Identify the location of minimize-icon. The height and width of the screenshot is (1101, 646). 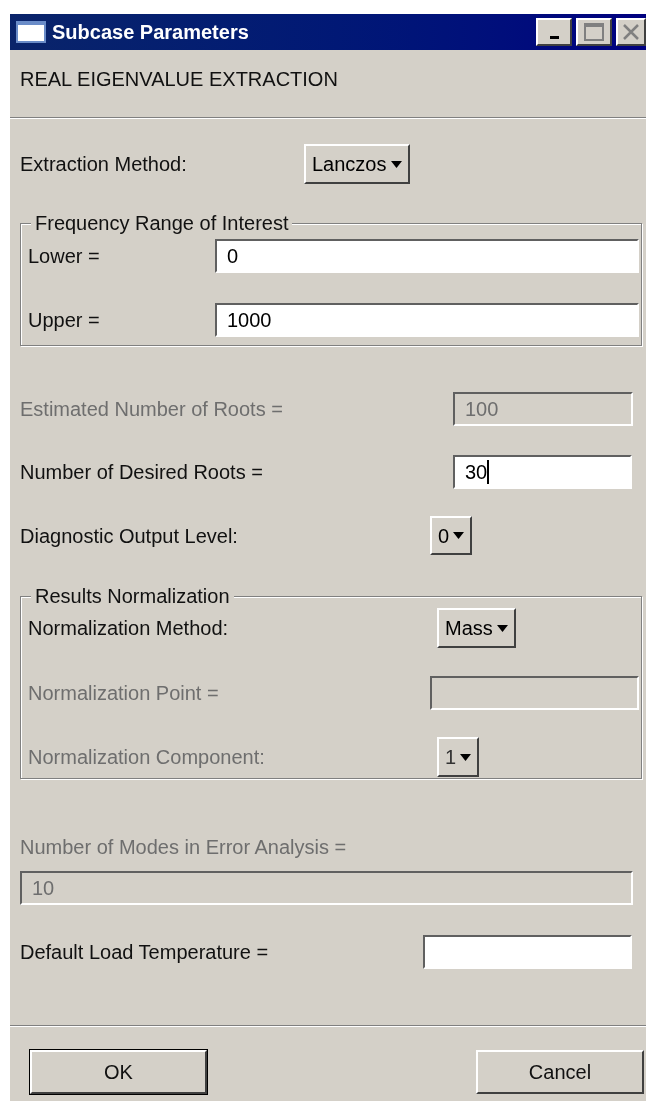
(554, 37).